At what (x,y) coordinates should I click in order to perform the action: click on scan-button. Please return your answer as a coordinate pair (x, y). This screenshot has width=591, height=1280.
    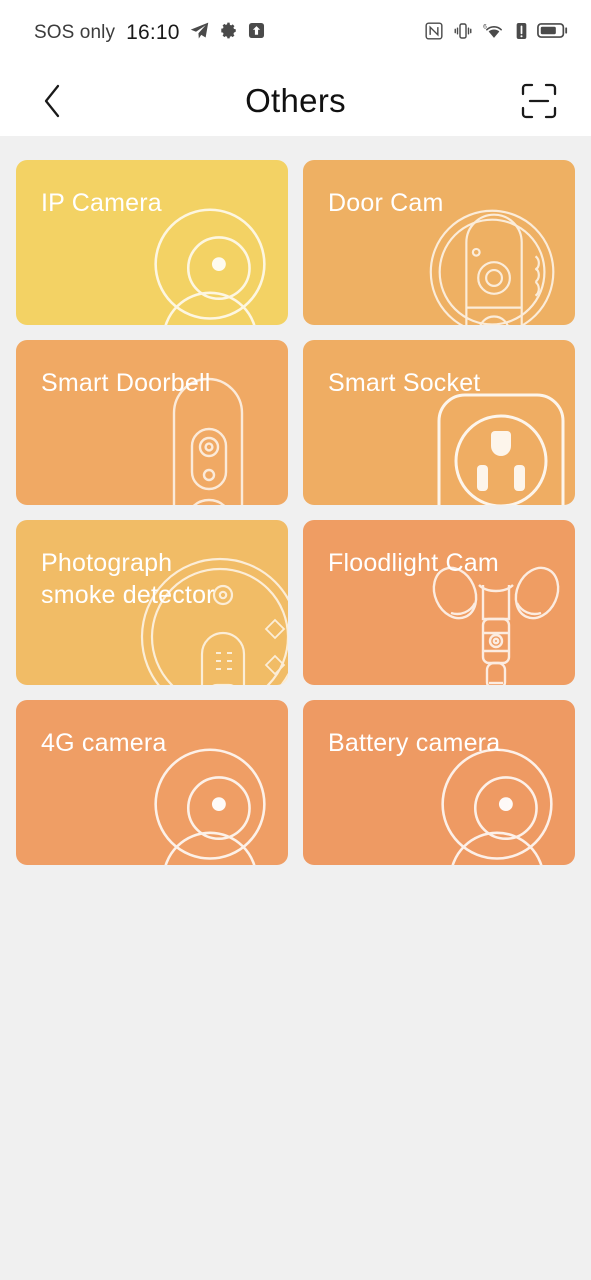
    Looking at the image, I should click on (539, 101).